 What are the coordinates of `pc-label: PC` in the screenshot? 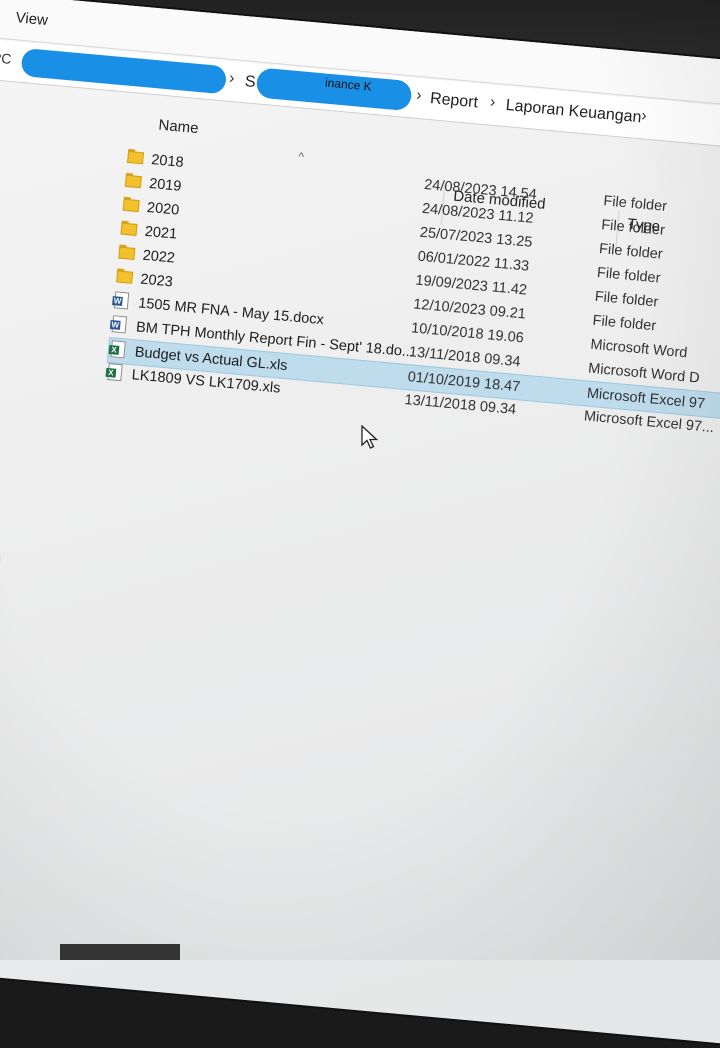 It's located at (6, 58).